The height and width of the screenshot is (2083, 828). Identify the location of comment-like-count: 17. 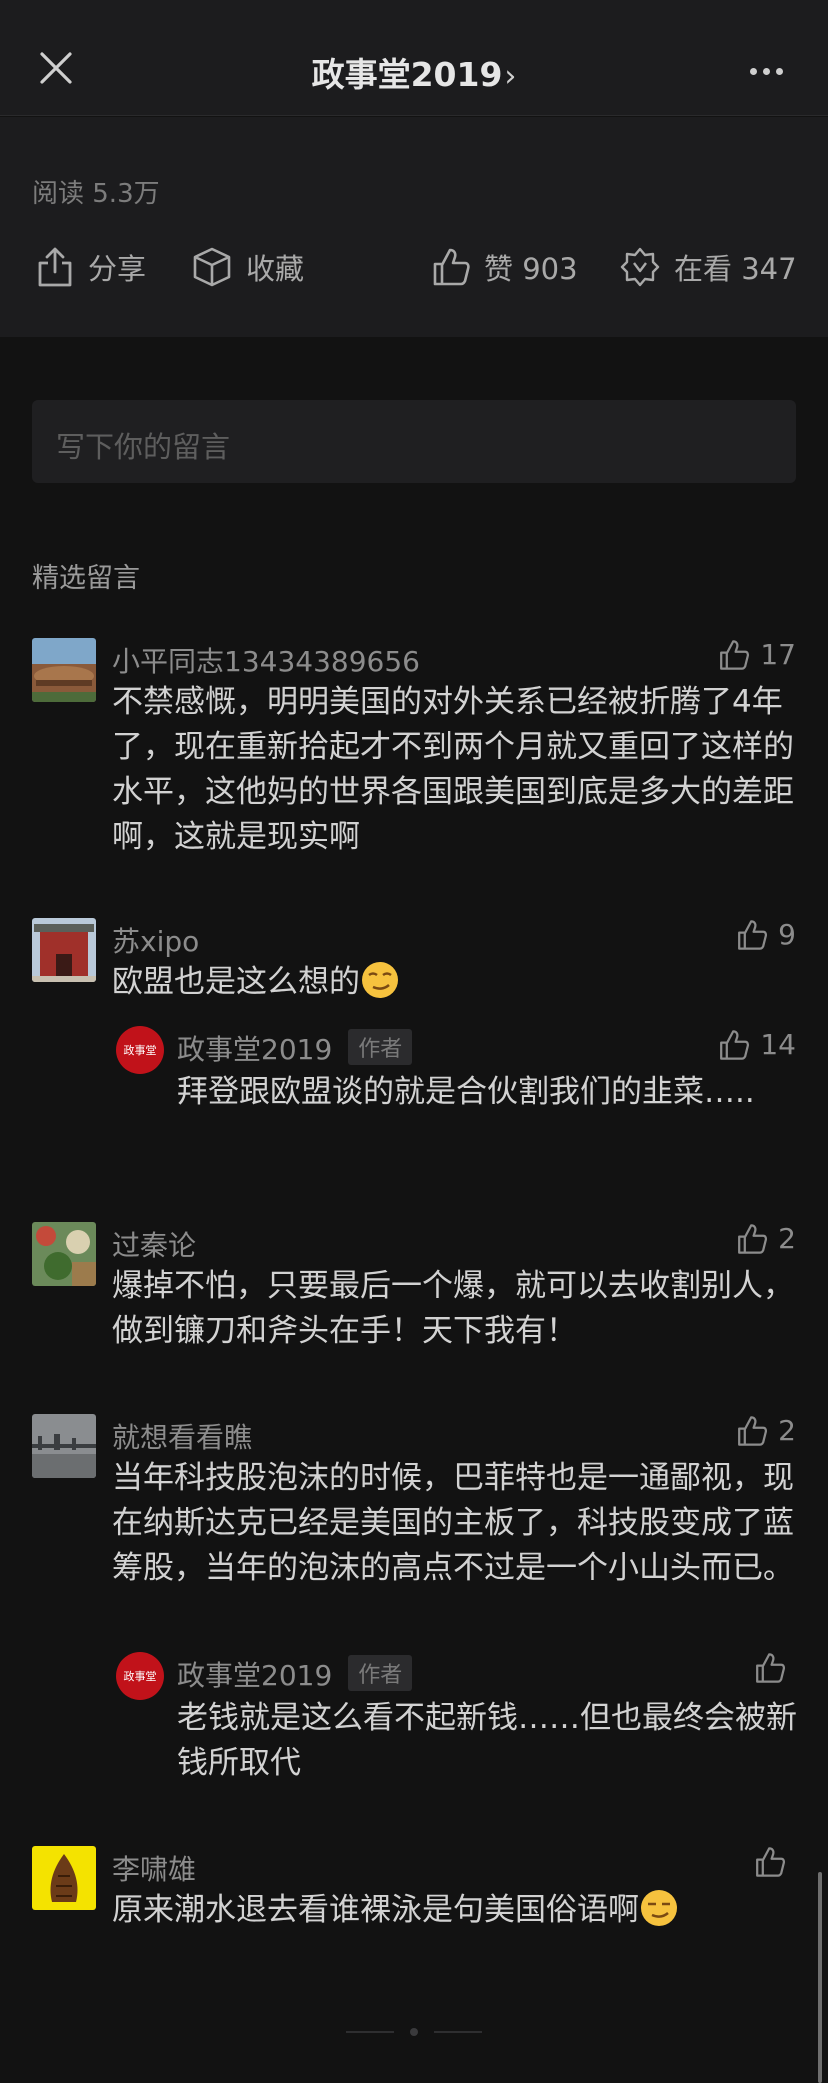
(778, 654).